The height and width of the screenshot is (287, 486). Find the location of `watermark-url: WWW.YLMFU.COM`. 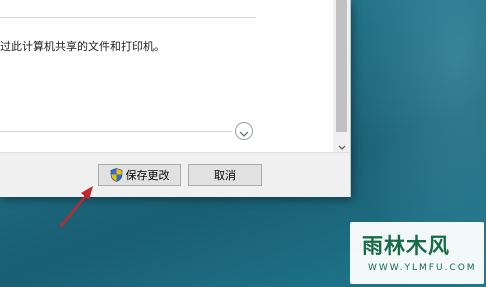

watermark-url: WWW.YLMFU.COM is located at coordinates (422, 268).